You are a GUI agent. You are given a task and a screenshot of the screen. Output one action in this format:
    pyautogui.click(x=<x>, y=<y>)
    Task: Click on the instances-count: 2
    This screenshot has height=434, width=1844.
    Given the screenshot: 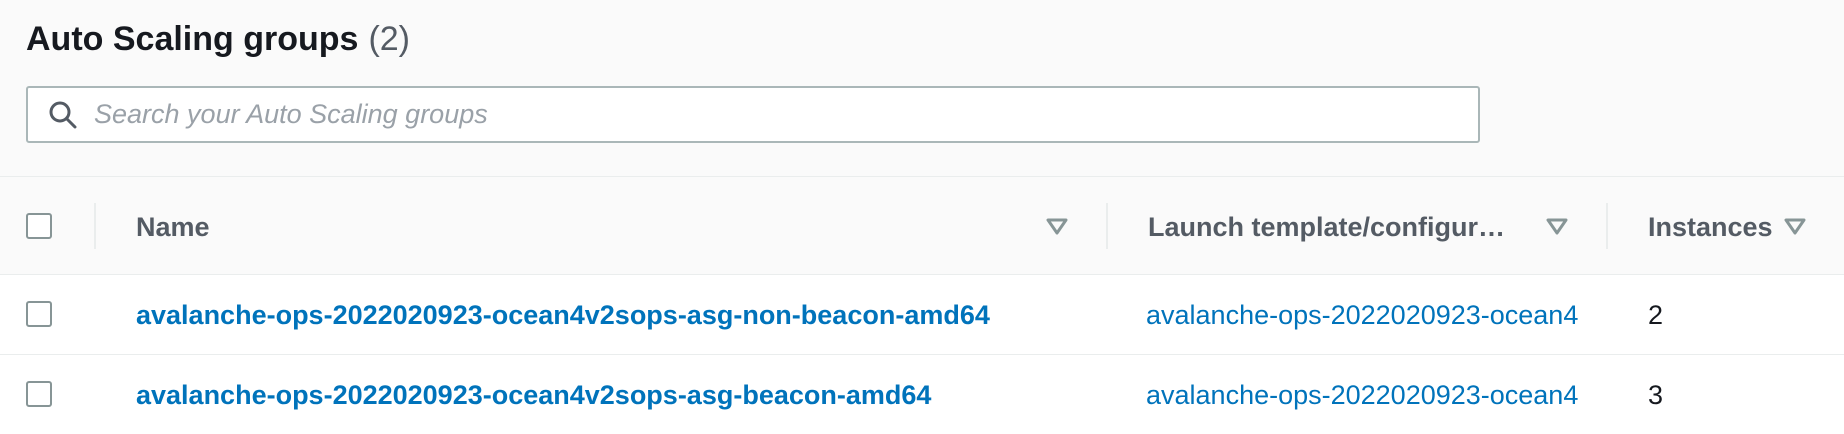 What is the action you would take?
    pyautogui.click(x=1656, y=315)
    